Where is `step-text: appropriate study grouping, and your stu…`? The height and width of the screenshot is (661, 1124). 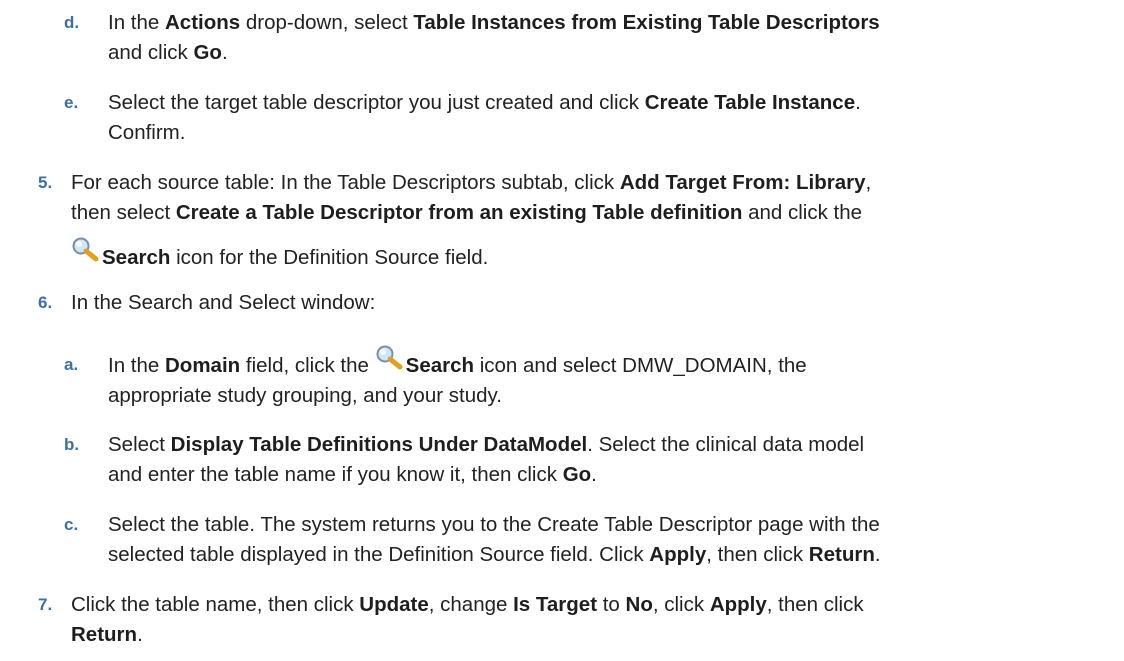
step-text: appropriate study grouping, and your stu… is located at coordinates (305, 395).